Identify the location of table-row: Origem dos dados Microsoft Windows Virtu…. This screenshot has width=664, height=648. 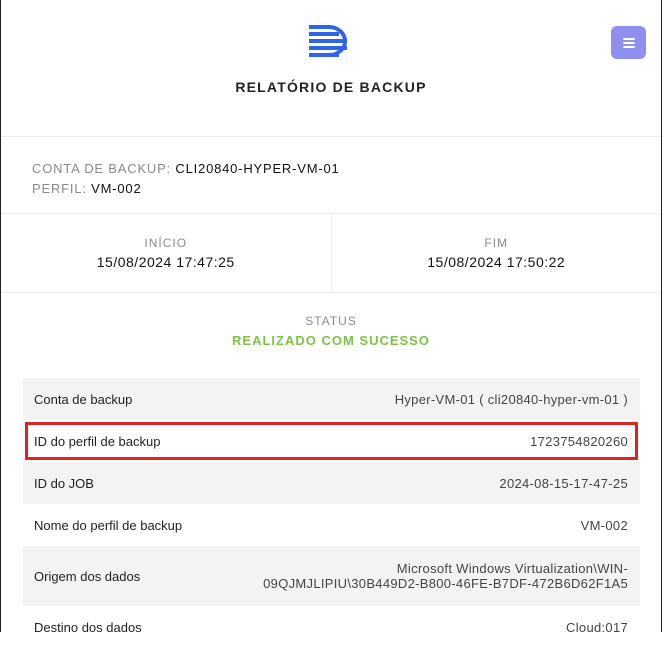
(331, 576).